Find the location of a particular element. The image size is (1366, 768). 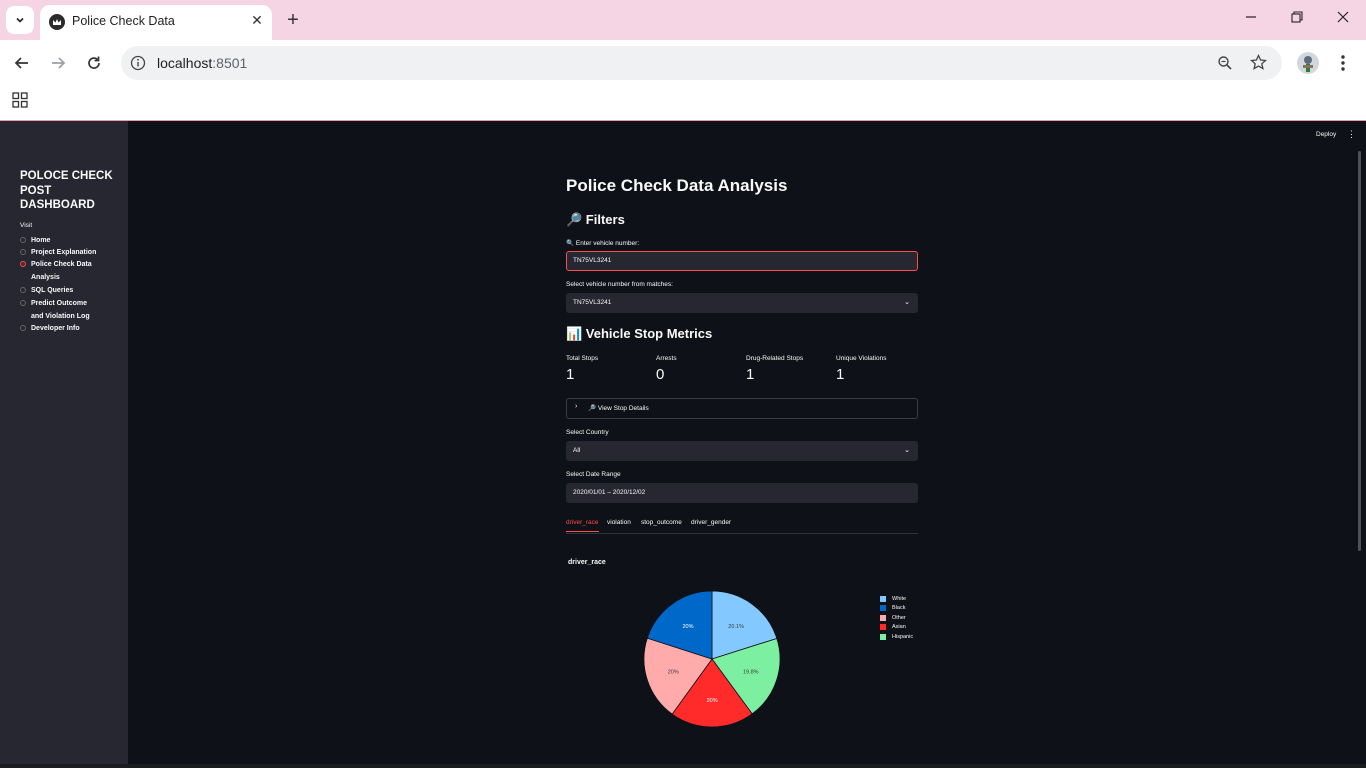

taskbar-edge is located at coordinates (683, 766).